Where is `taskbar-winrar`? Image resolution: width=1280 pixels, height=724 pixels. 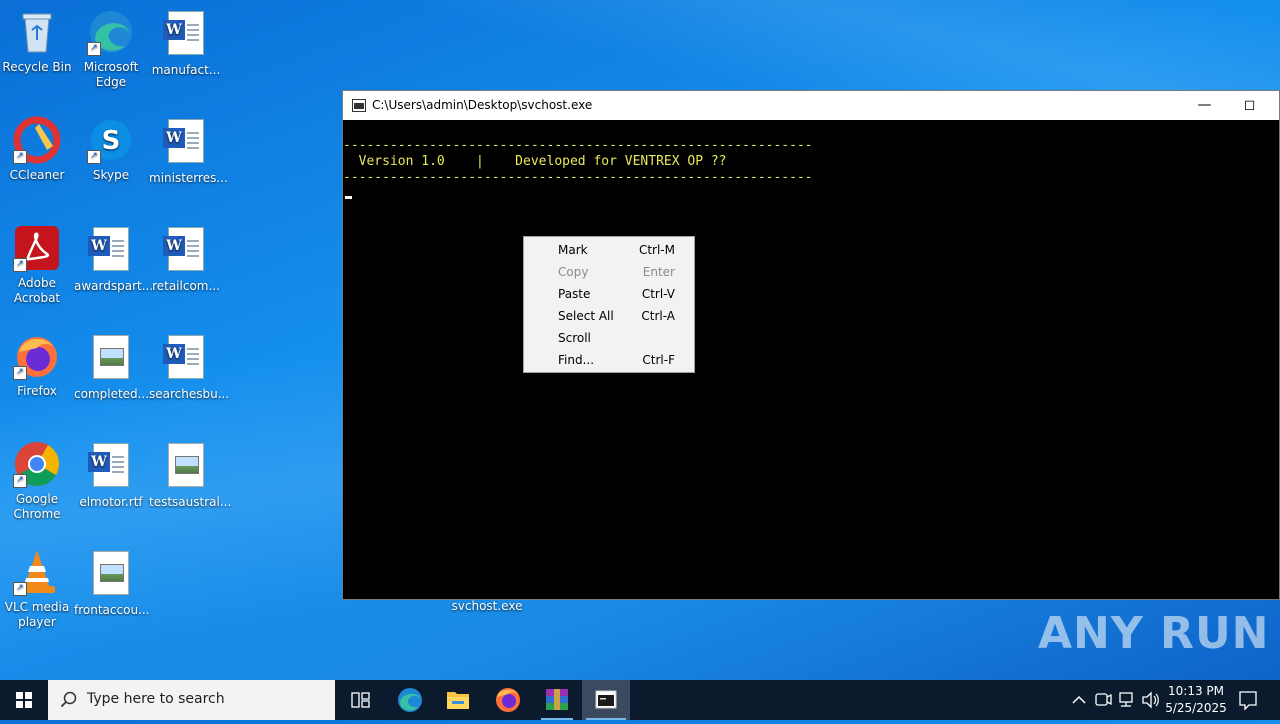
taskbar-winrar is located at coordinates (557, 700).